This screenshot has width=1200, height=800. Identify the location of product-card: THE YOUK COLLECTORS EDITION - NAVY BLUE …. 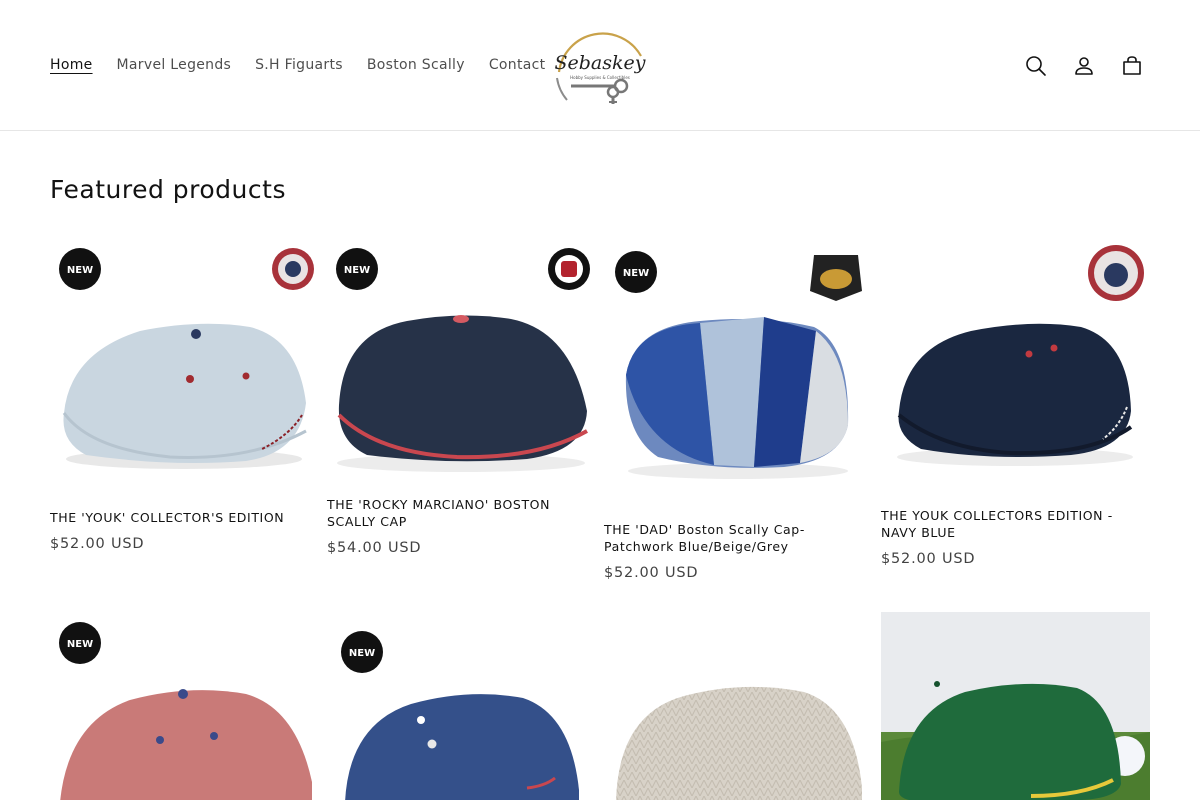
(1015, 401).